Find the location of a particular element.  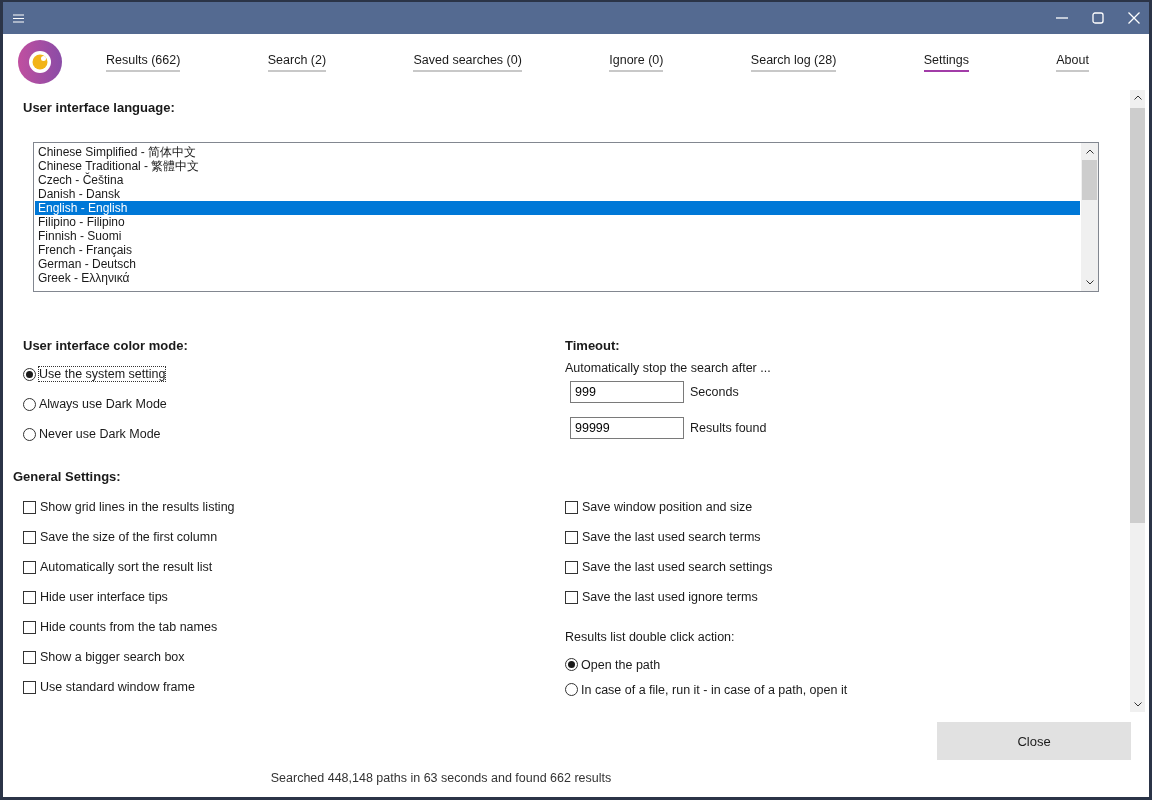

checkbox-option: Show a bigger search box is located at coordinates (294, 657).